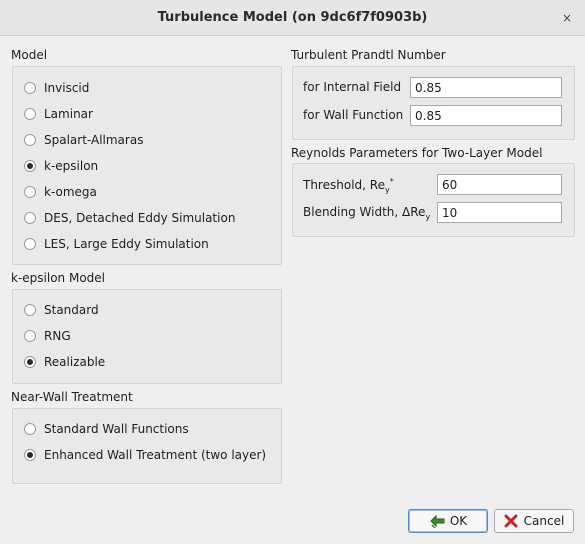 The image size is (585, 544). I want to click on radio-label: Standard, so click(71, 310).